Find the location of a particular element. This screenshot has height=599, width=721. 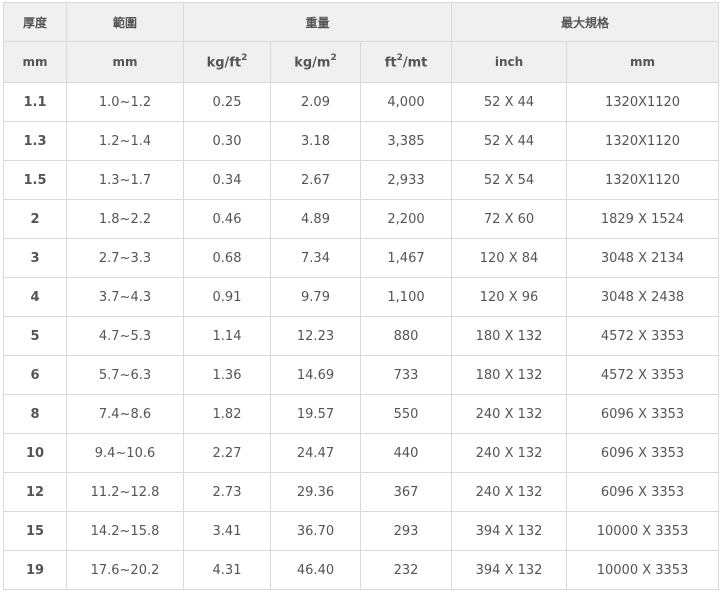

cell-range: 5.7~6.3 is located at coordinates (125, 375).